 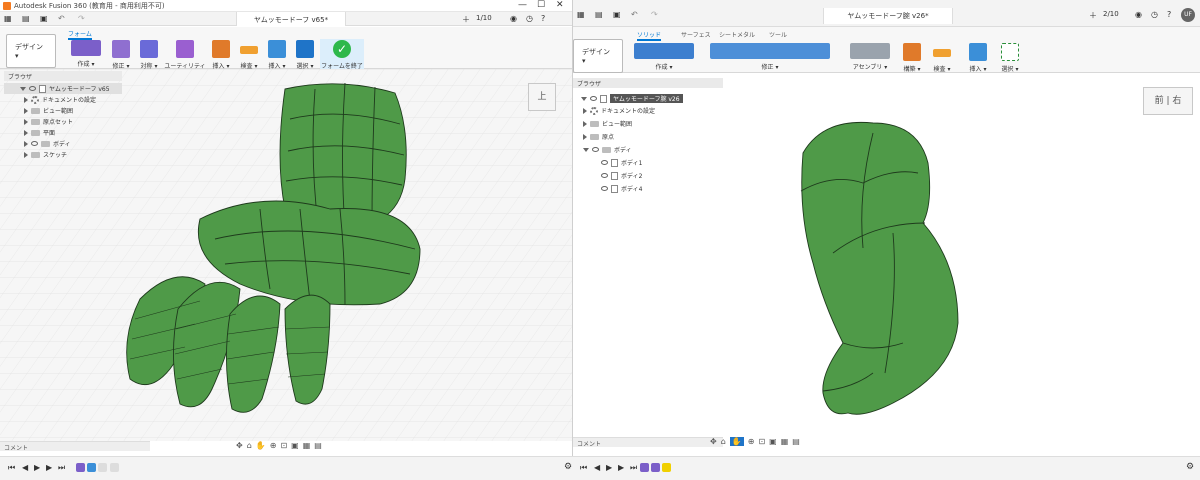 What do you see at coordinates (648, 98) in the screenshot?
I see `browser-root: ヤムッモードーフ腕 v26` at bounding box center [648, 98].